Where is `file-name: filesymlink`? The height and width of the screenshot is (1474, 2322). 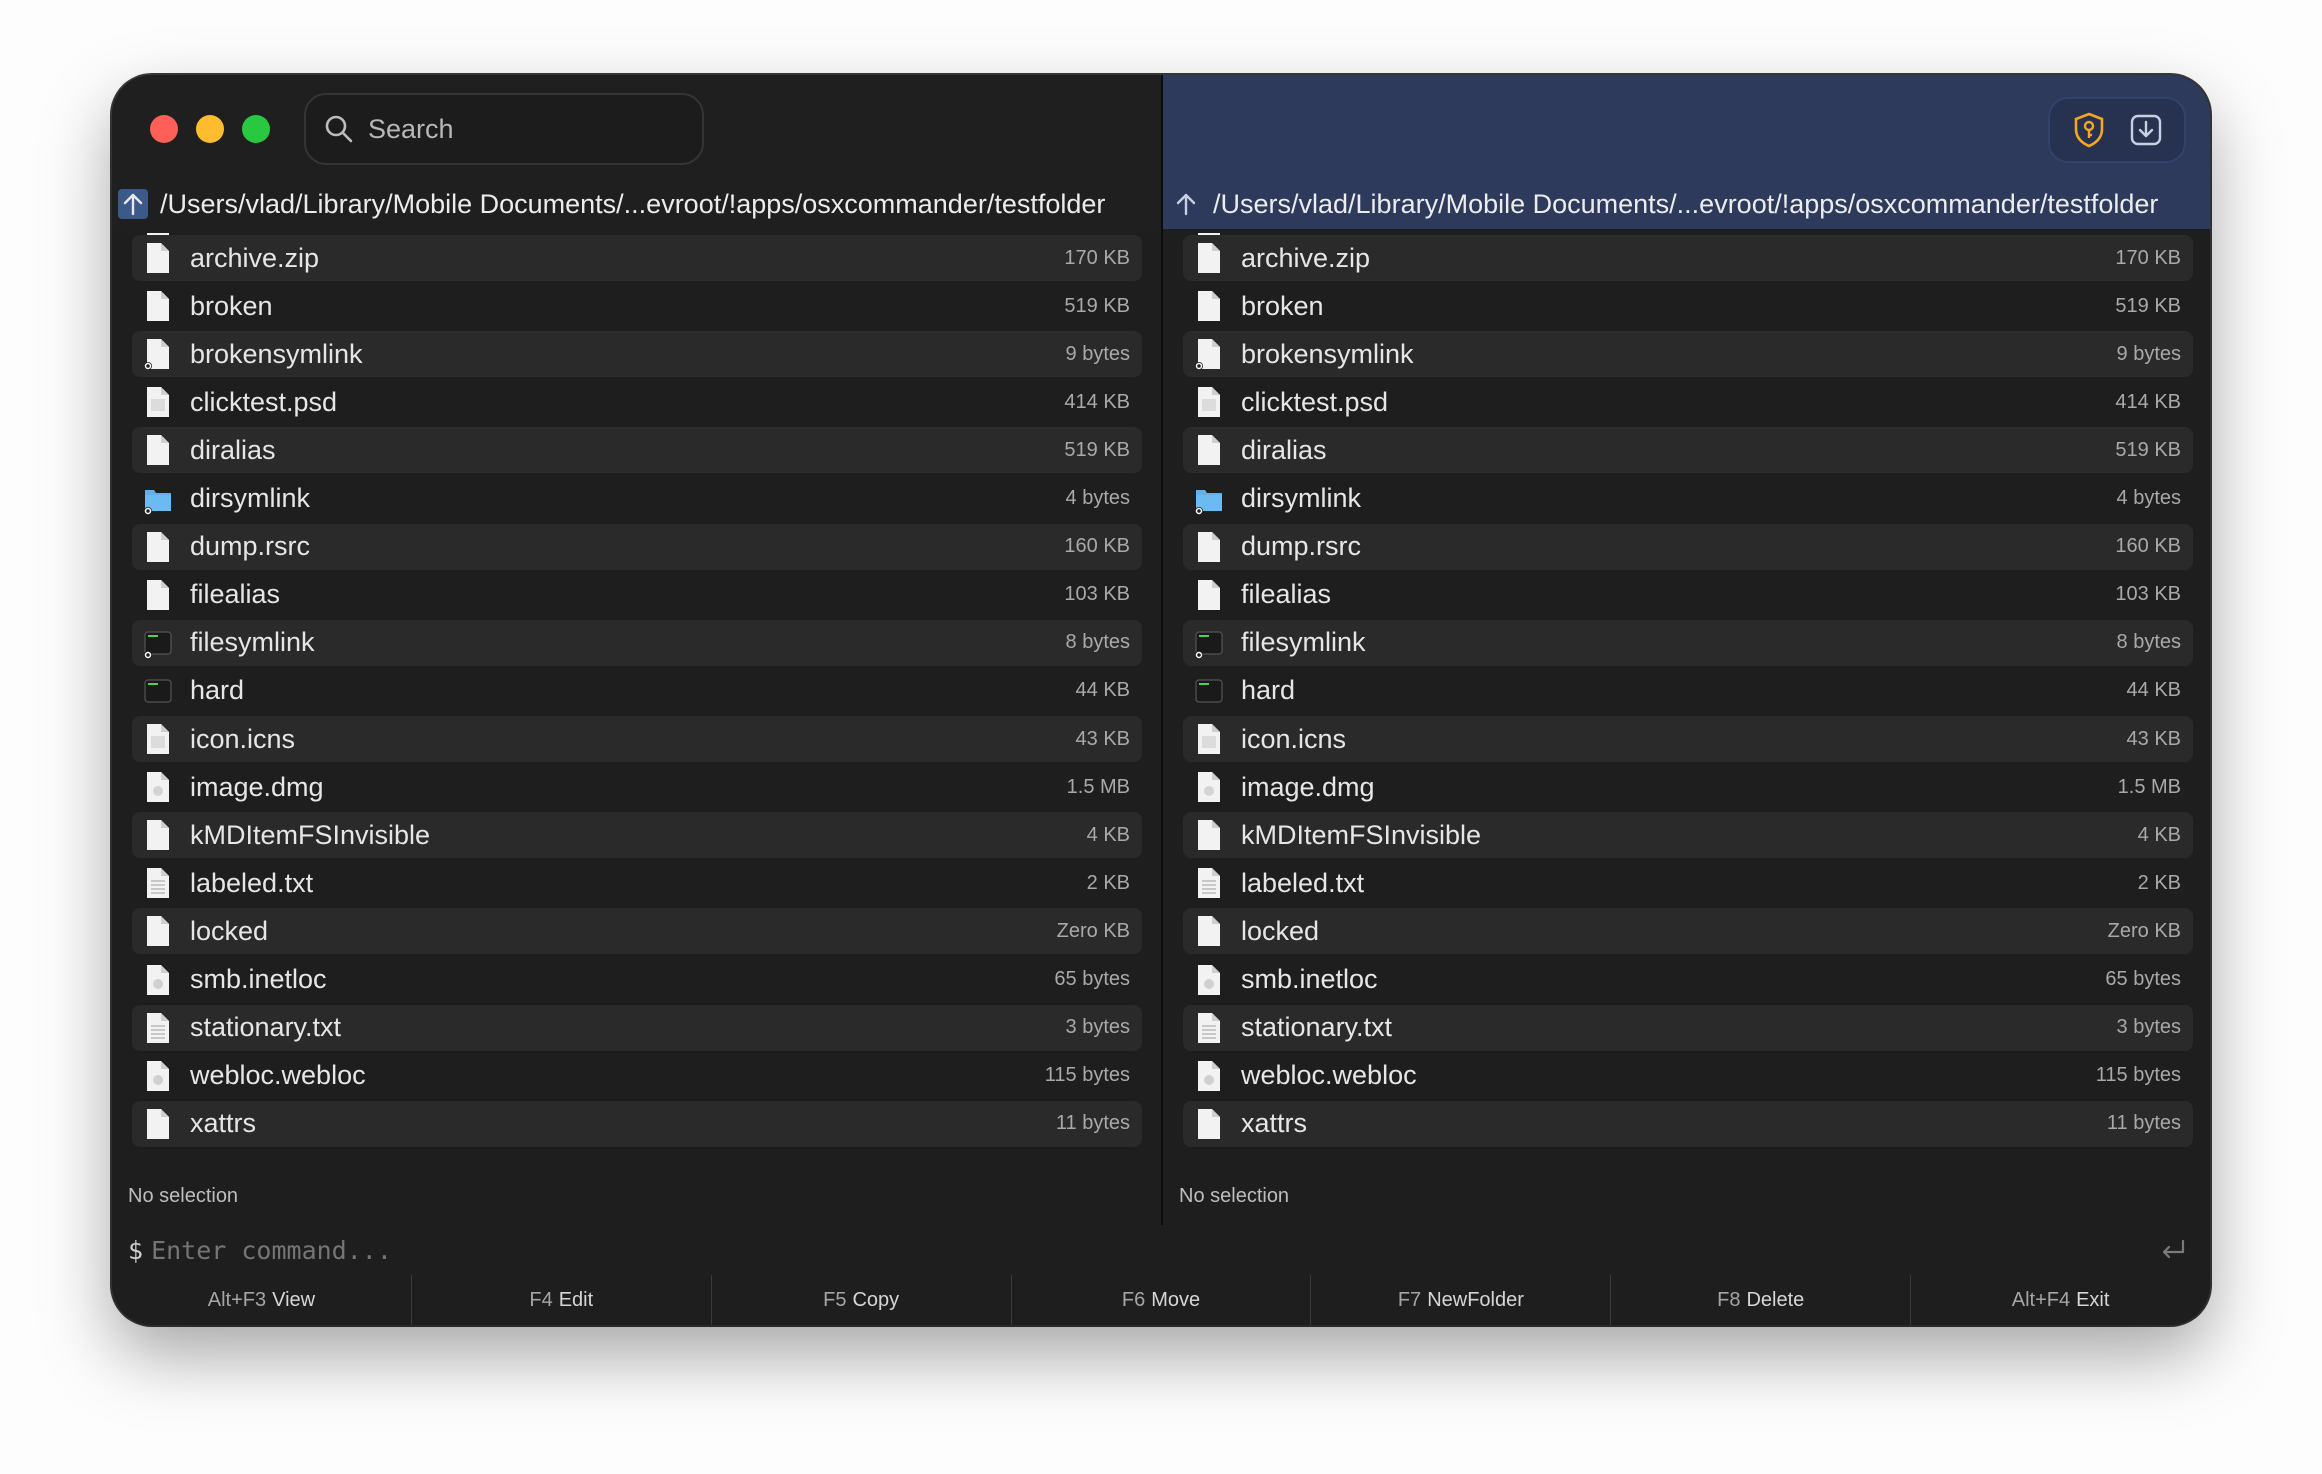 file-name: filesymlink is located at coordinates (1303, 642).